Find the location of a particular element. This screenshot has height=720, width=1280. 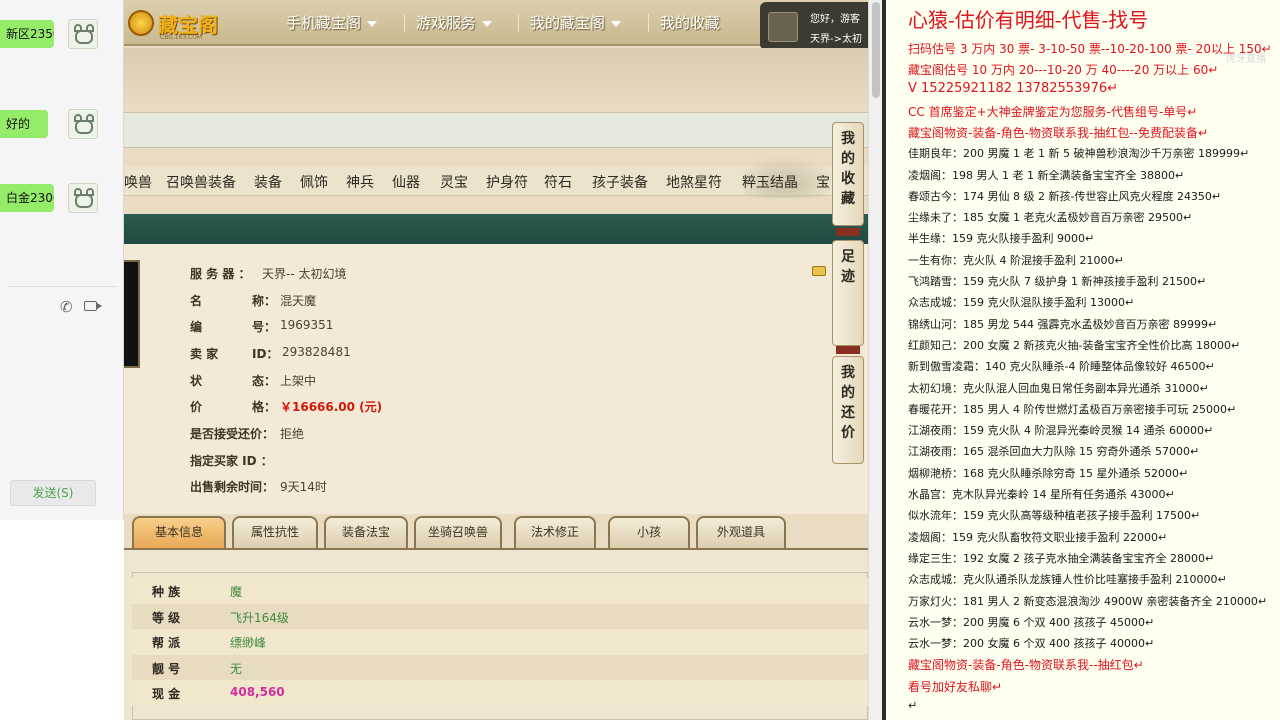

note-line: 众志成城：159 克火队混队接手盈利 13000↵ is located at coordinates (1021, 303).